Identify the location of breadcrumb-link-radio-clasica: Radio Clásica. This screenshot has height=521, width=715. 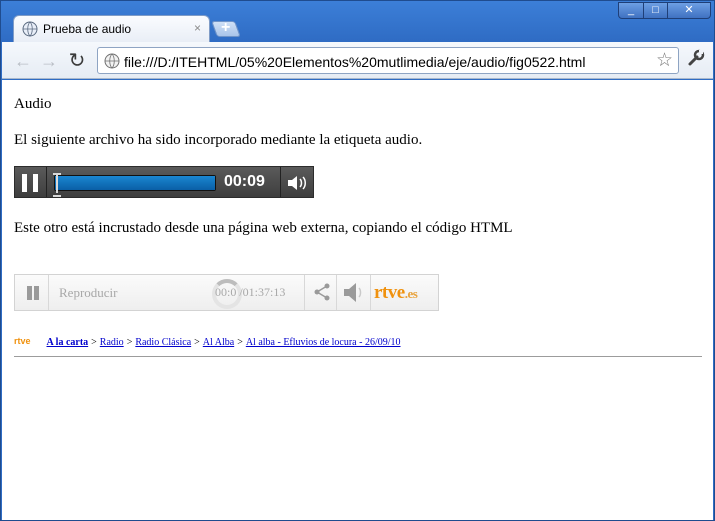
(163, 342).